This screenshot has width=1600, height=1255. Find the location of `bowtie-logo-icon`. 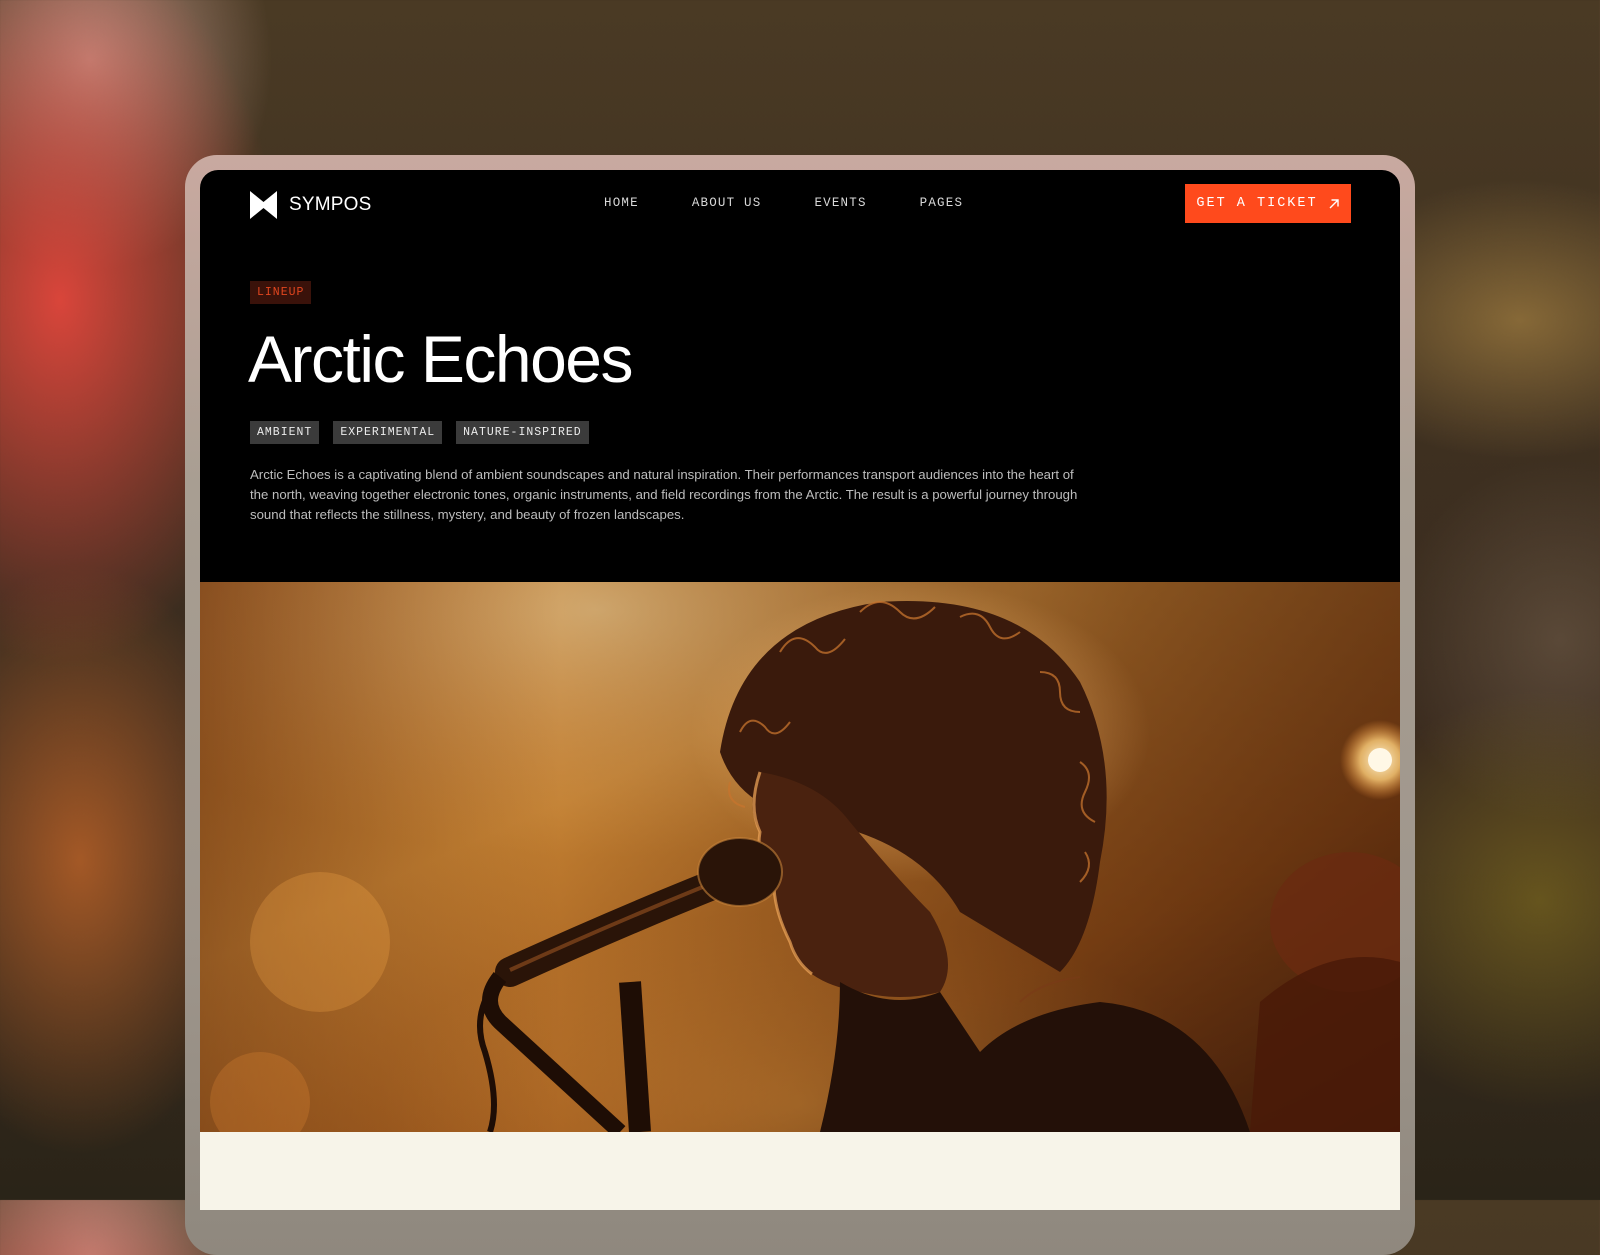

bowtie-logo-icon is located at coordinates (263, 205).